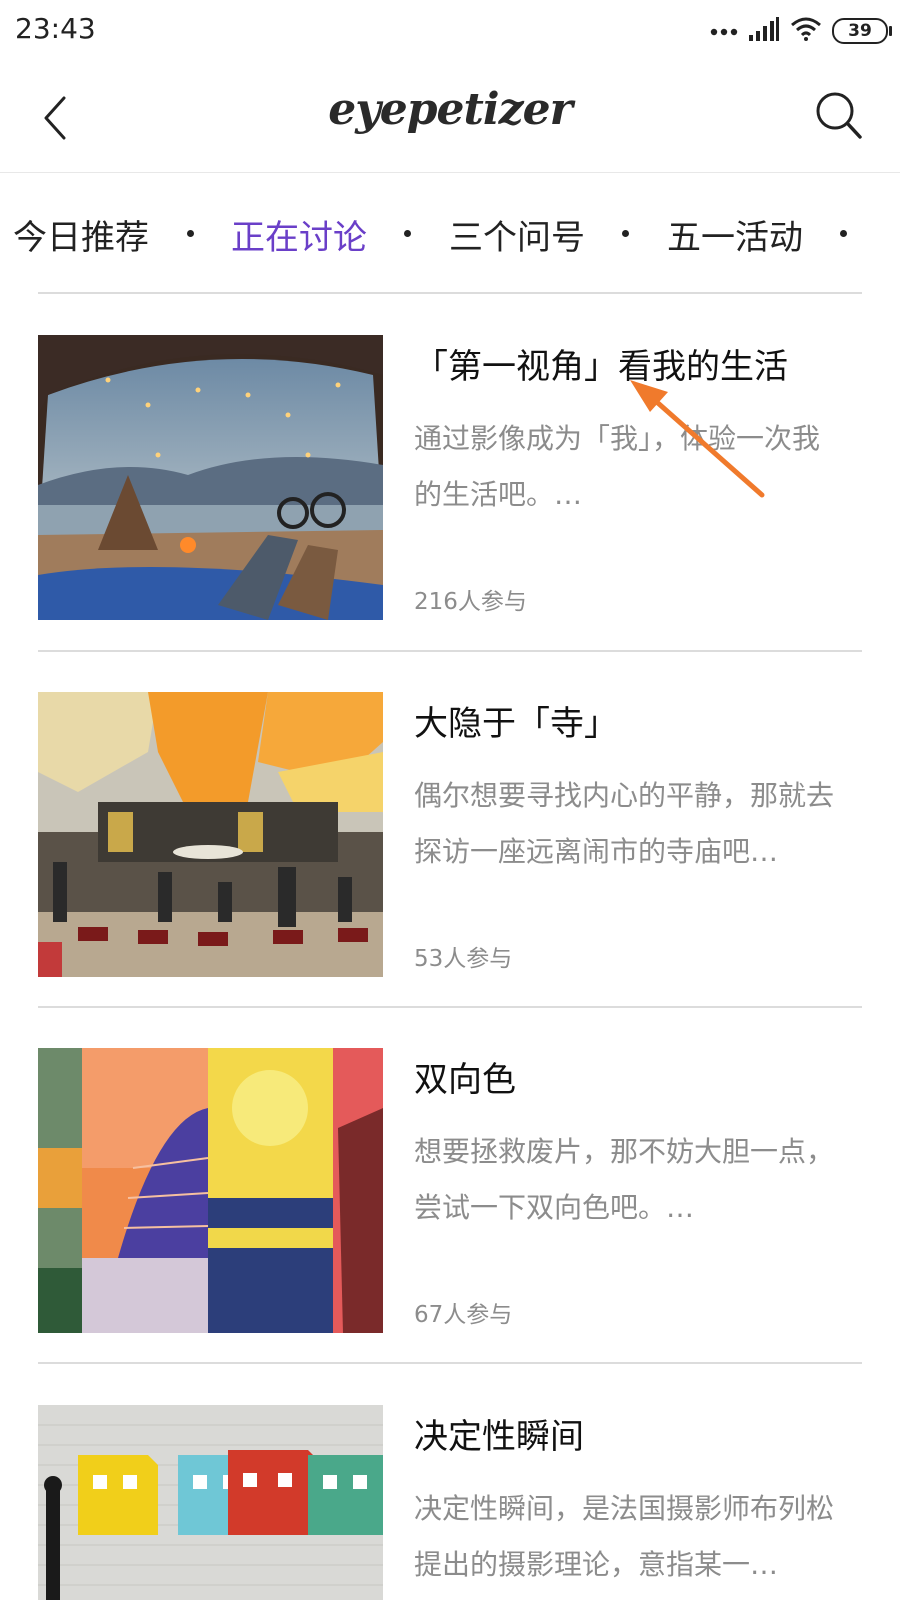 The image size is (900, 1600). I want to click on app-header: eyepetizer, so click(450, 117).